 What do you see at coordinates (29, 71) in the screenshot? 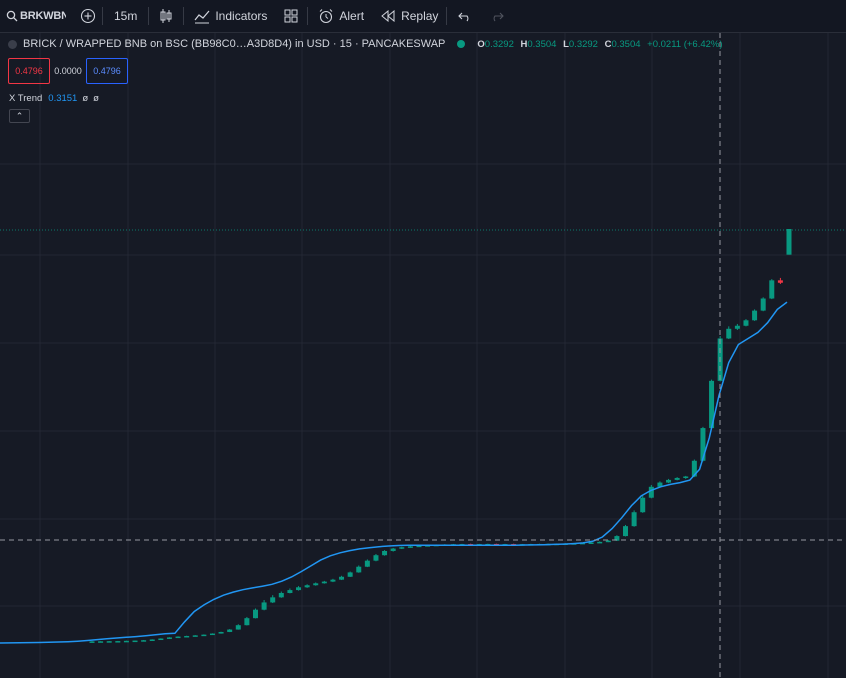
I see `sell-button: 0.4796` at bounding box center [29, 71].